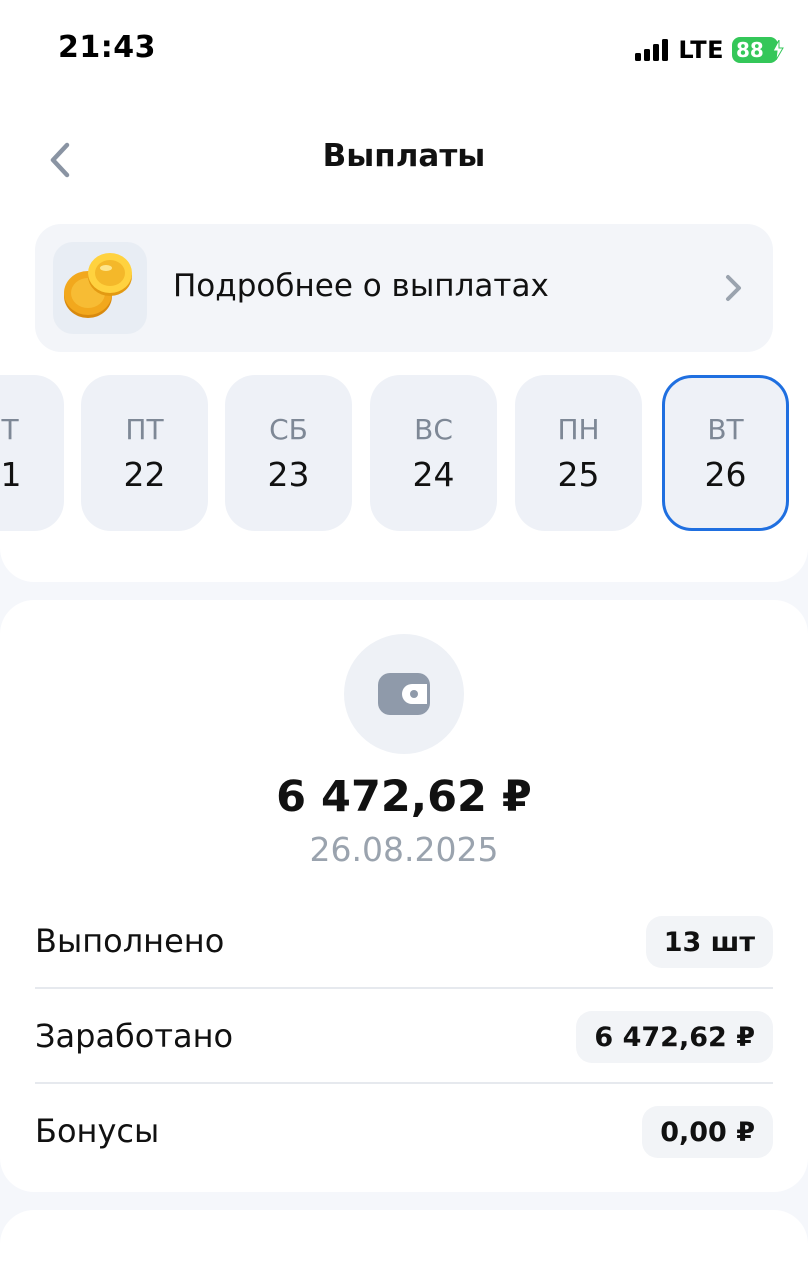 The image size is (808, 1280). I want to click on day-of-week: ВС, so click(433, 429).